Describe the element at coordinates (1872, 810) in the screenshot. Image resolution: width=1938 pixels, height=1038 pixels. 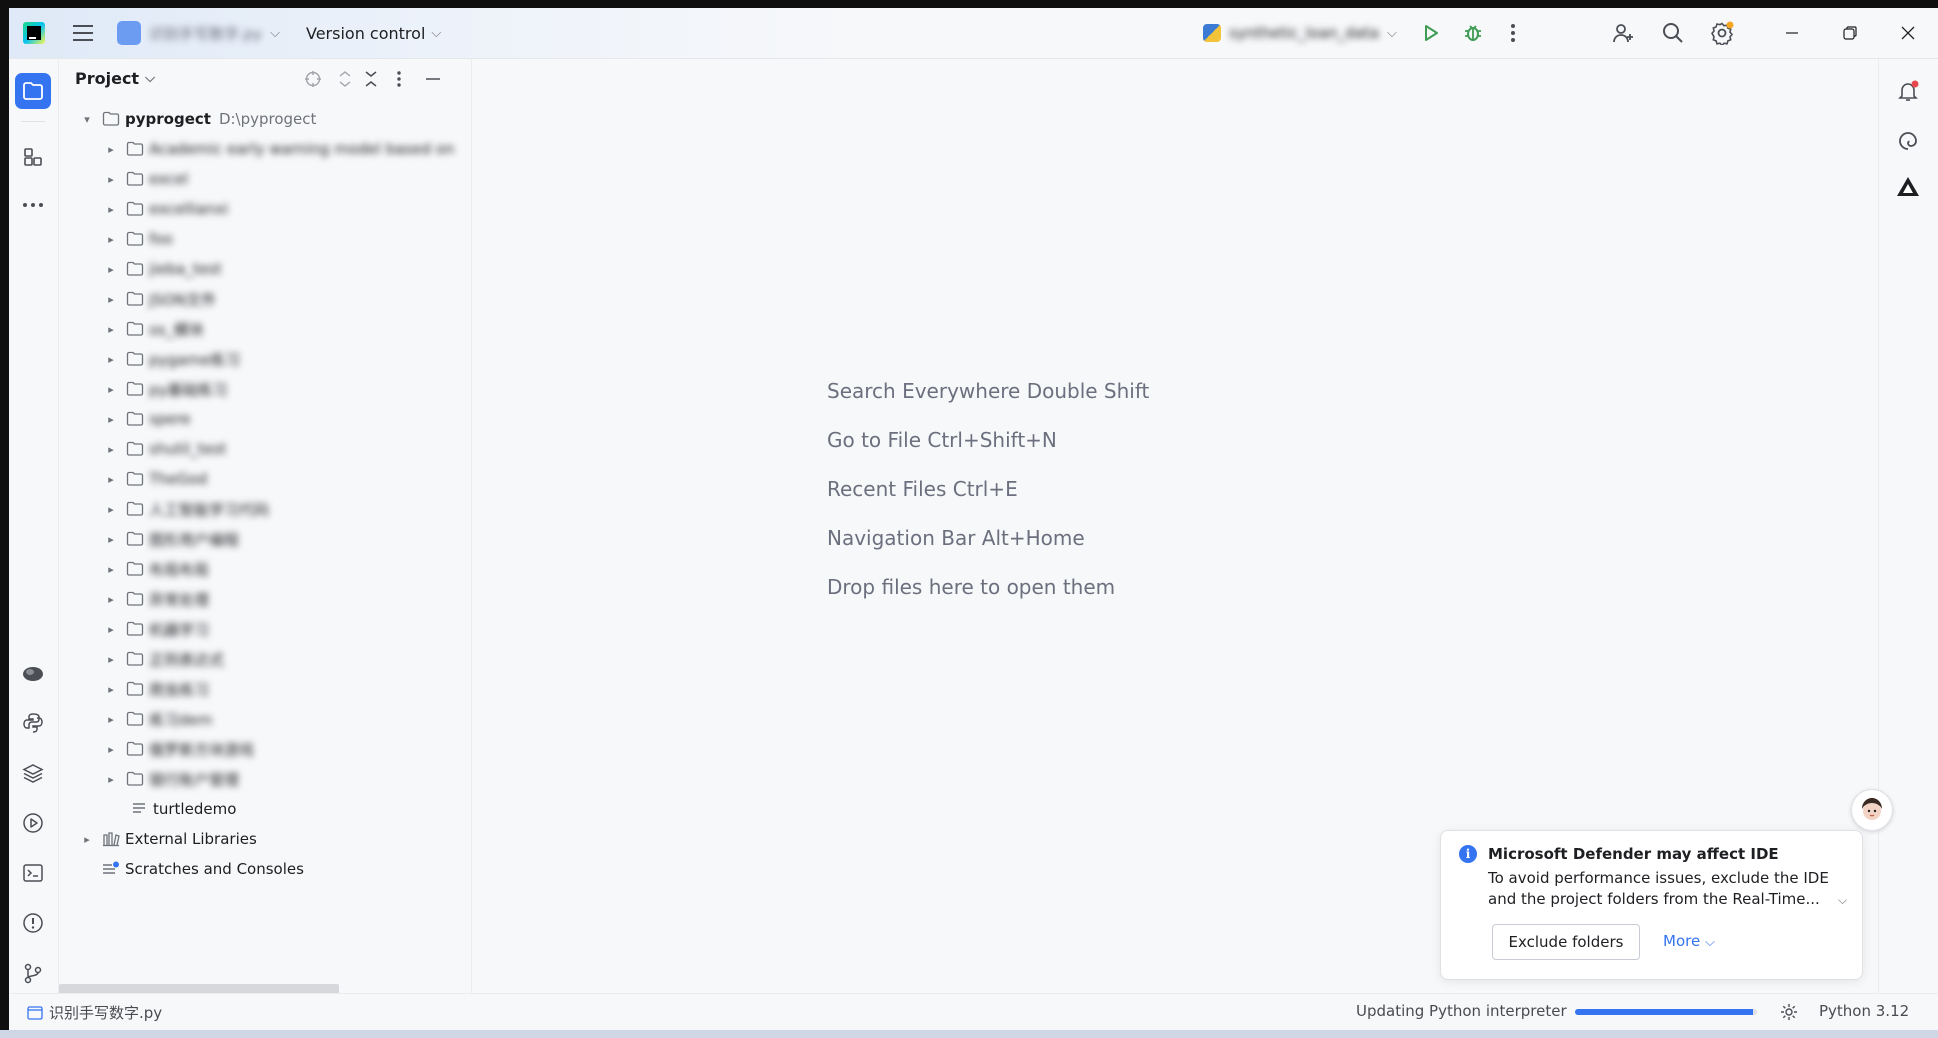
I see `assistant-avatar` at that location.